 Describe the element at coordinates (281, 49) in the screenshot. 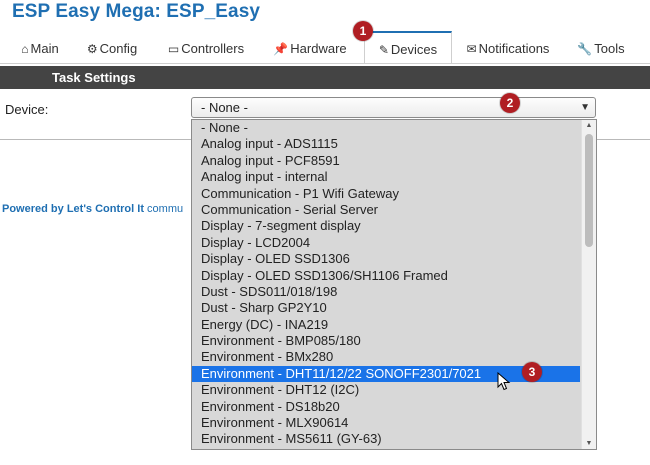

I see `pin-icon: 📌` at that location.